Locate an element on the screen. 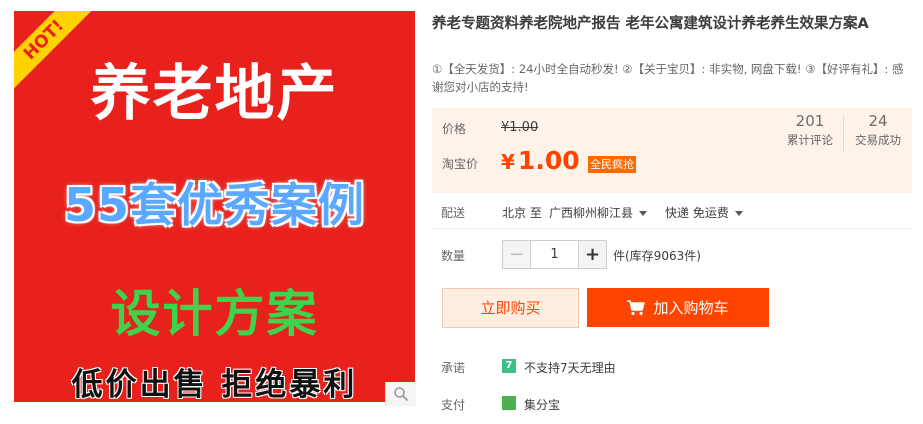 This screenshot has width=923, height=424. shipping-option-text: 快递 免运费 is located at coordinates (697, 213).